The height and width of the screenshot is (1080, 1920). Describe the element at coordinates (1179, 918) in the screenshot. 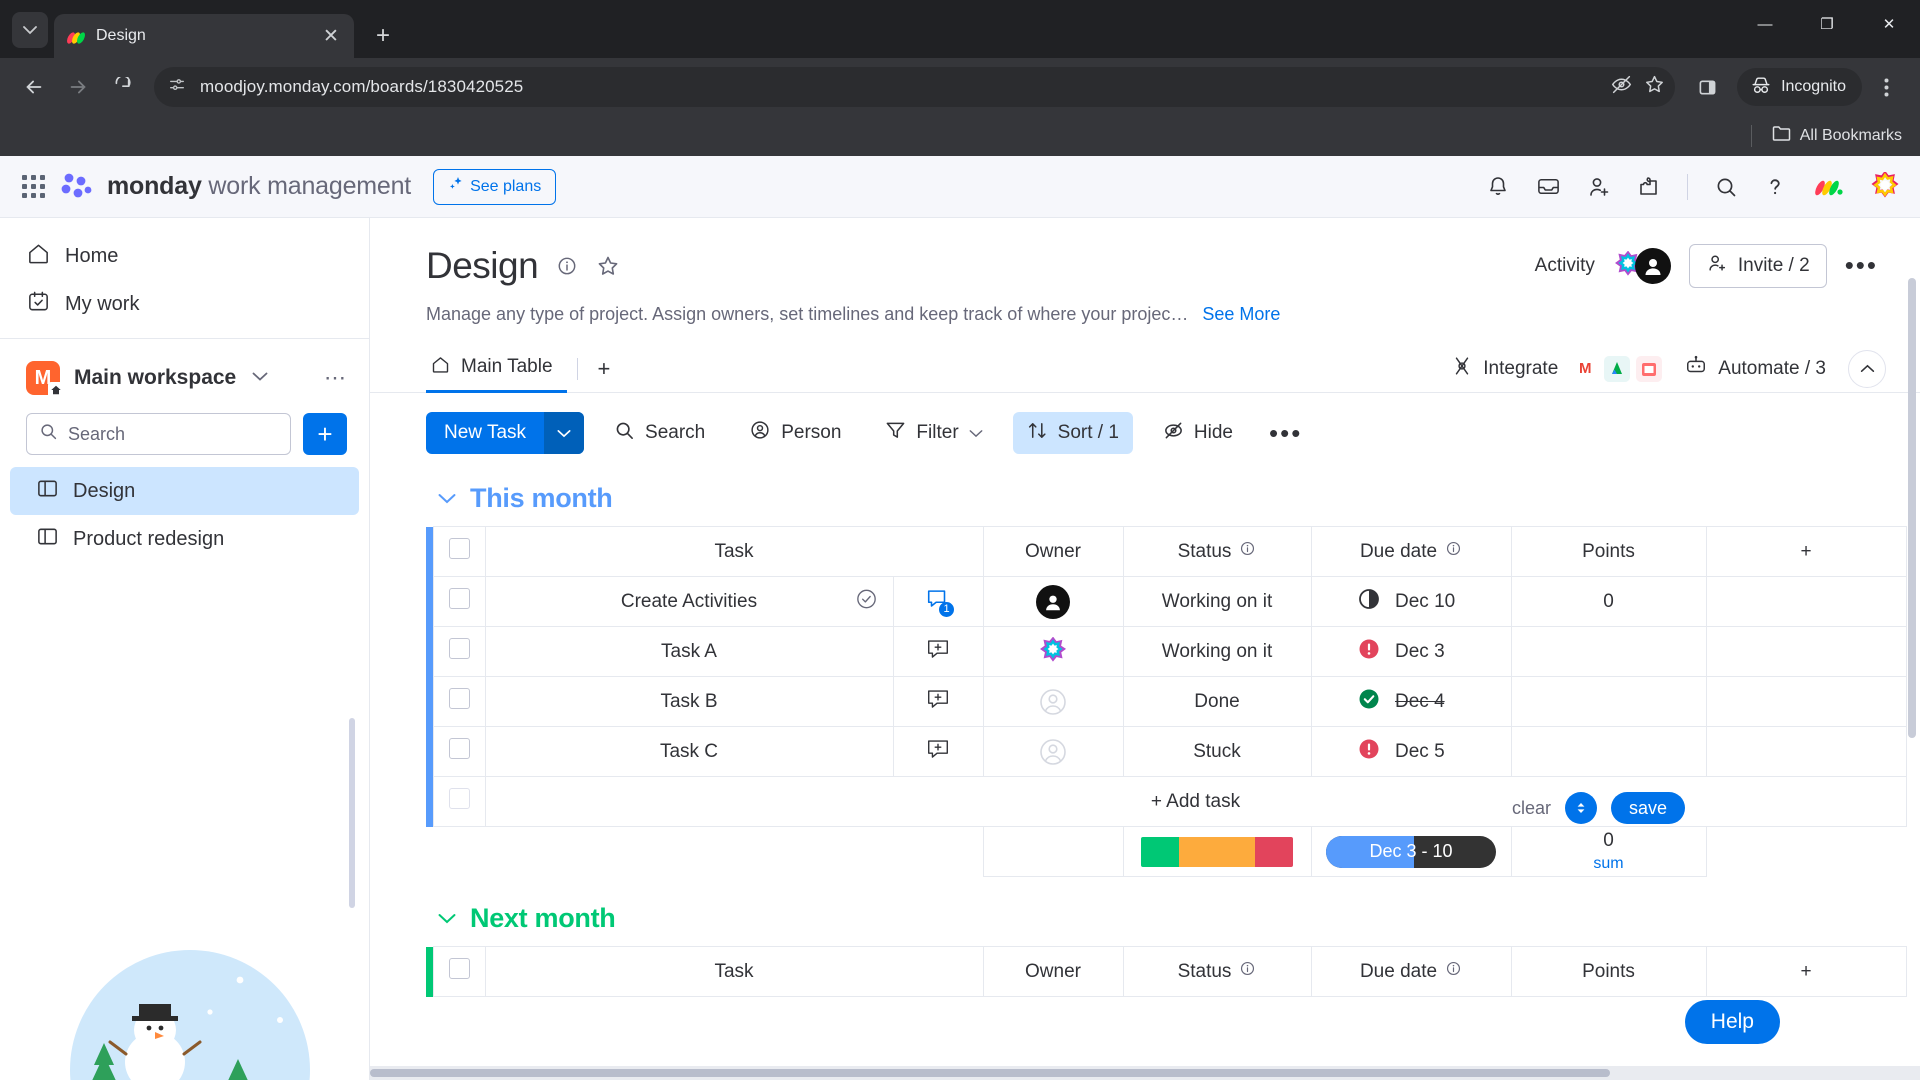

I see `group-header-next-month: Next month` at that location.